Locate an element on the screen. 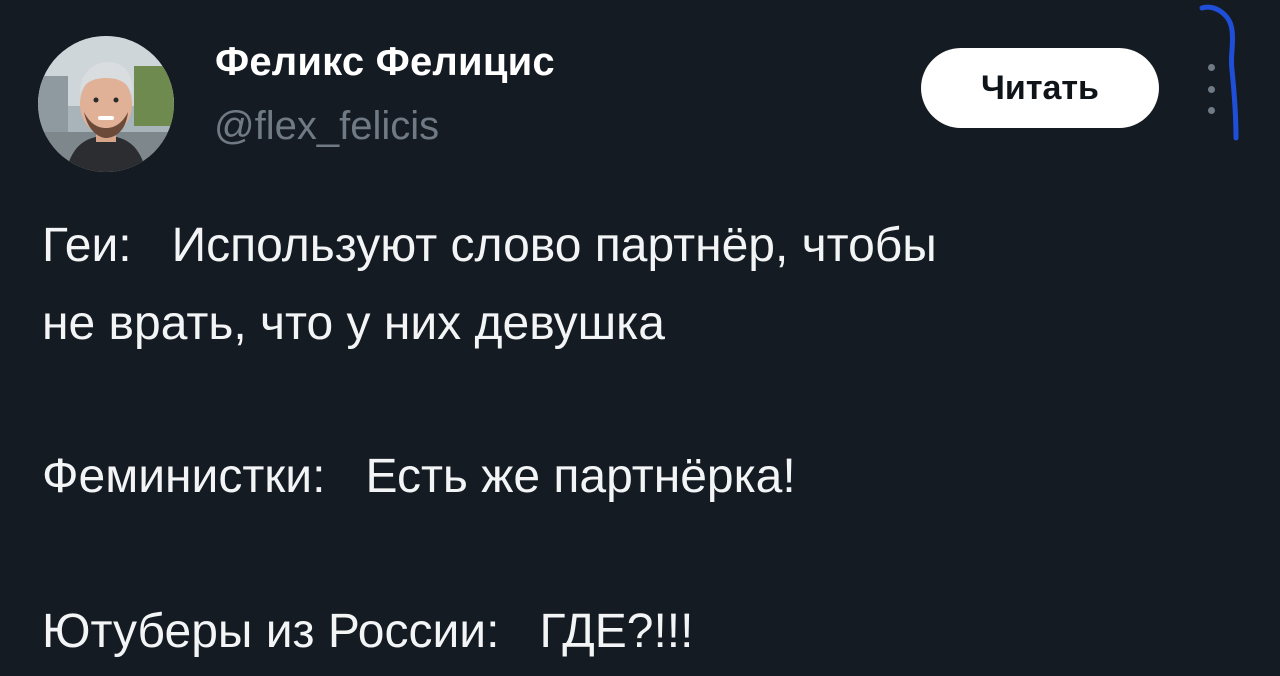  avatar-photo-icon is located at coordinates (106, 104).